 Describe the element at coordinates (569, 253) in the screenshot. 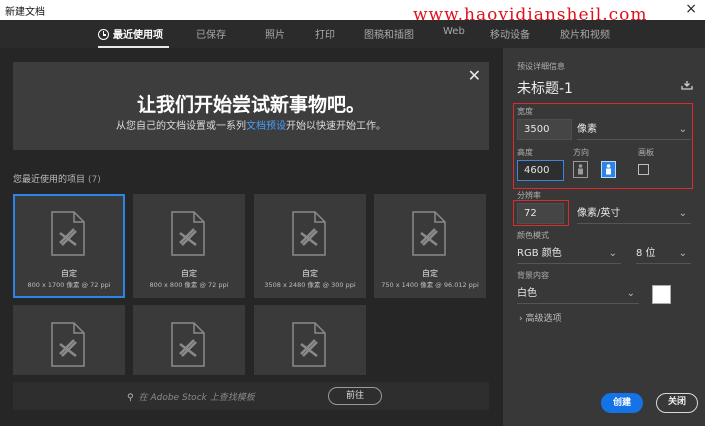

I see `color-mode-select: RGB 颜色 ⌄` at that location.